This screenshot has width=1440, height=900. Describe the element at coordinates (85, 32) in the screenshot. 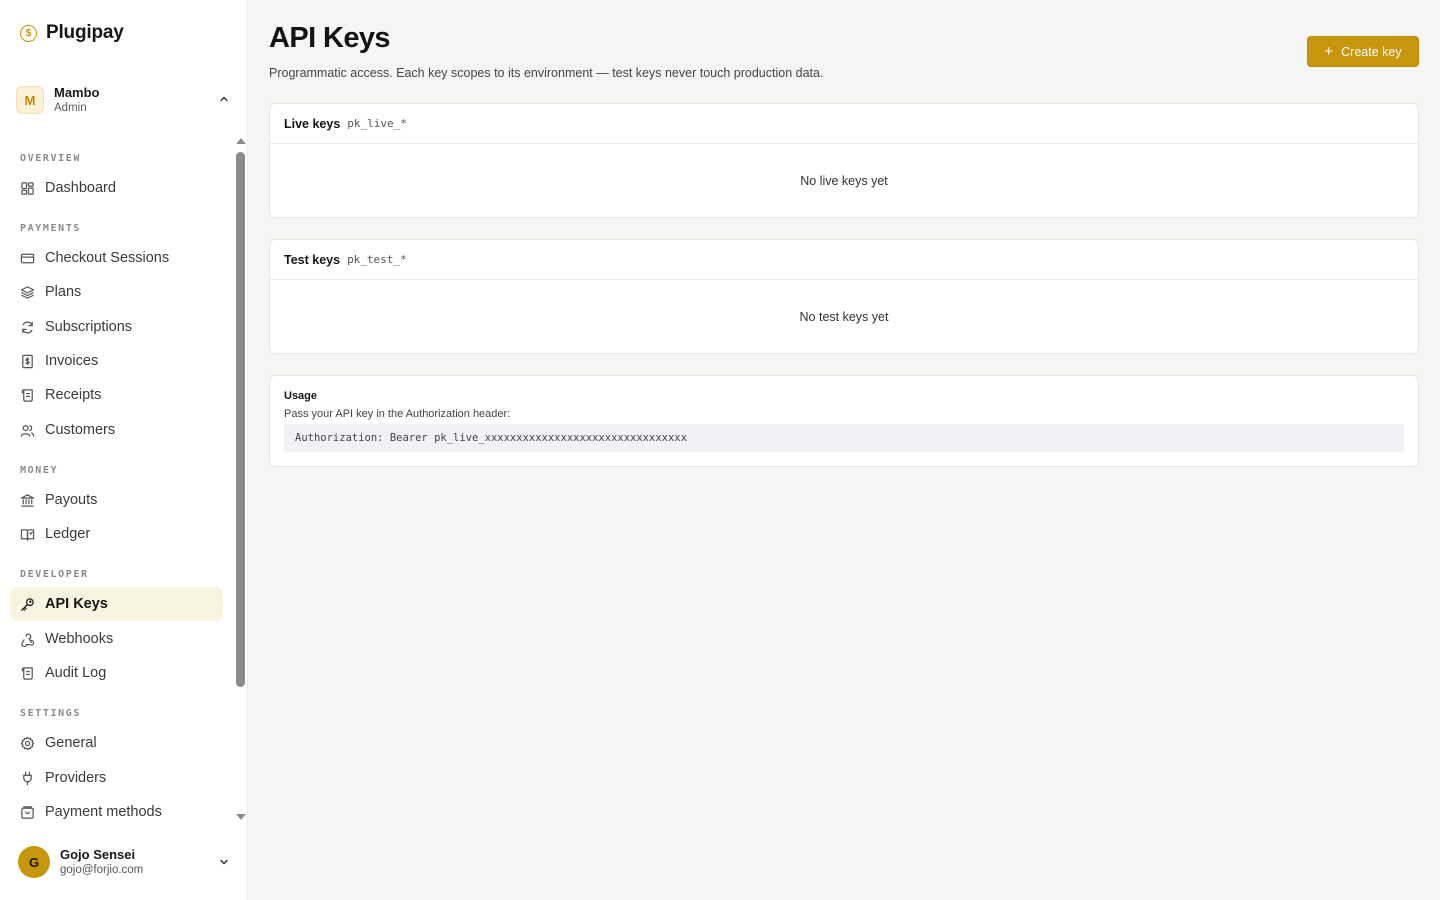

I see `brand-name: Plugipay` at that location.